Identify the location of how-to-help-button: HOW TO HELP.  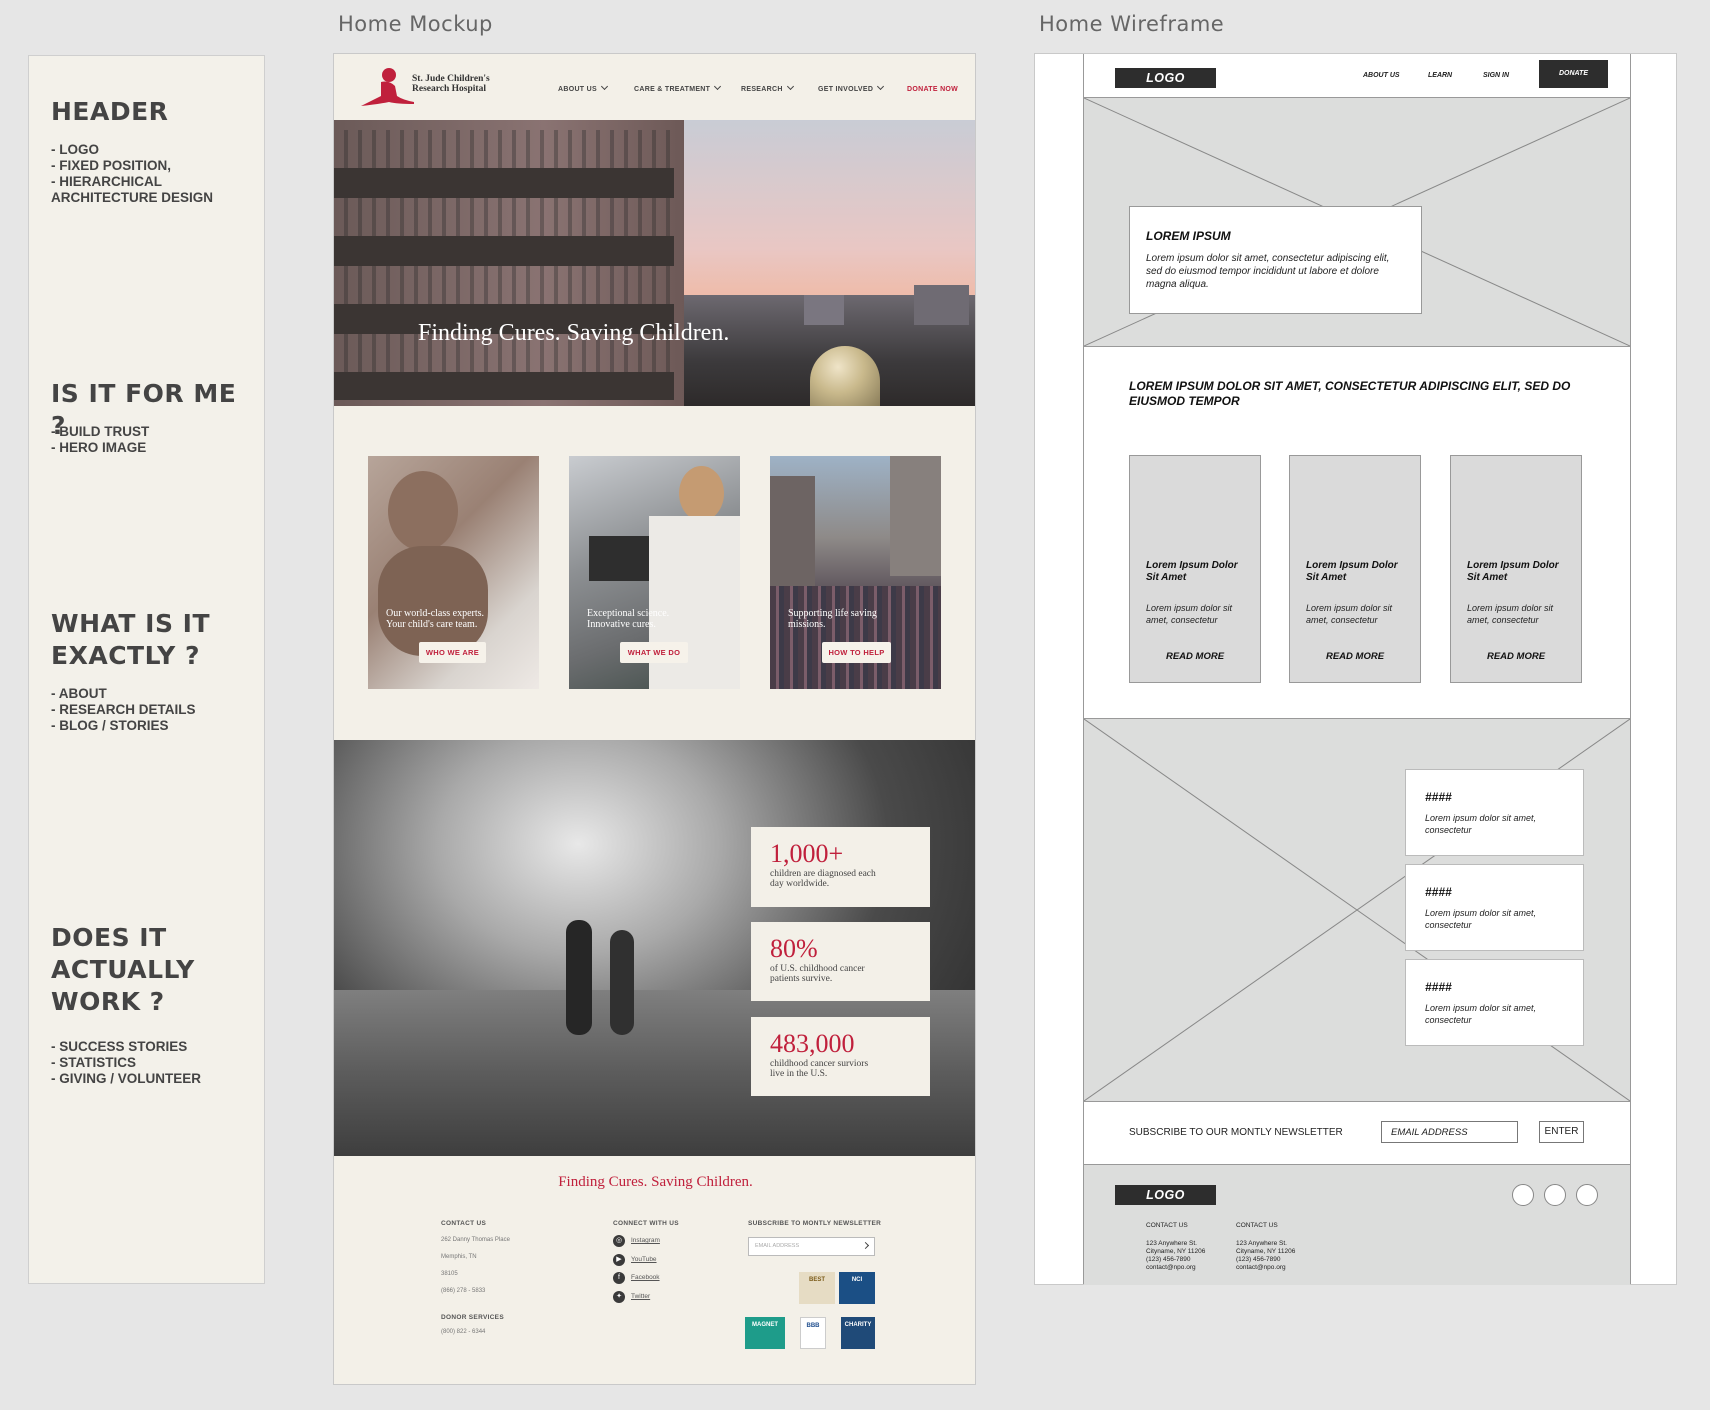
(856, 652).